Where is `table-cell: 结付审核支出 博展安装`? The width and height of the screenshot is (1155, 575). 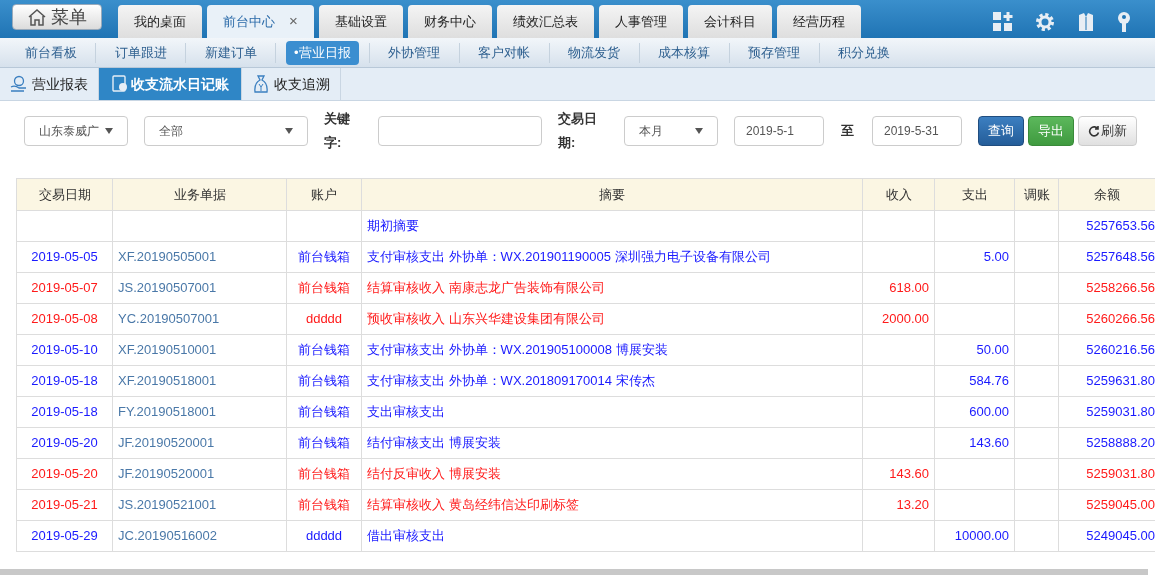 table-cell: 结付审核支出 博展安装 is located at coordinates (434, 443).